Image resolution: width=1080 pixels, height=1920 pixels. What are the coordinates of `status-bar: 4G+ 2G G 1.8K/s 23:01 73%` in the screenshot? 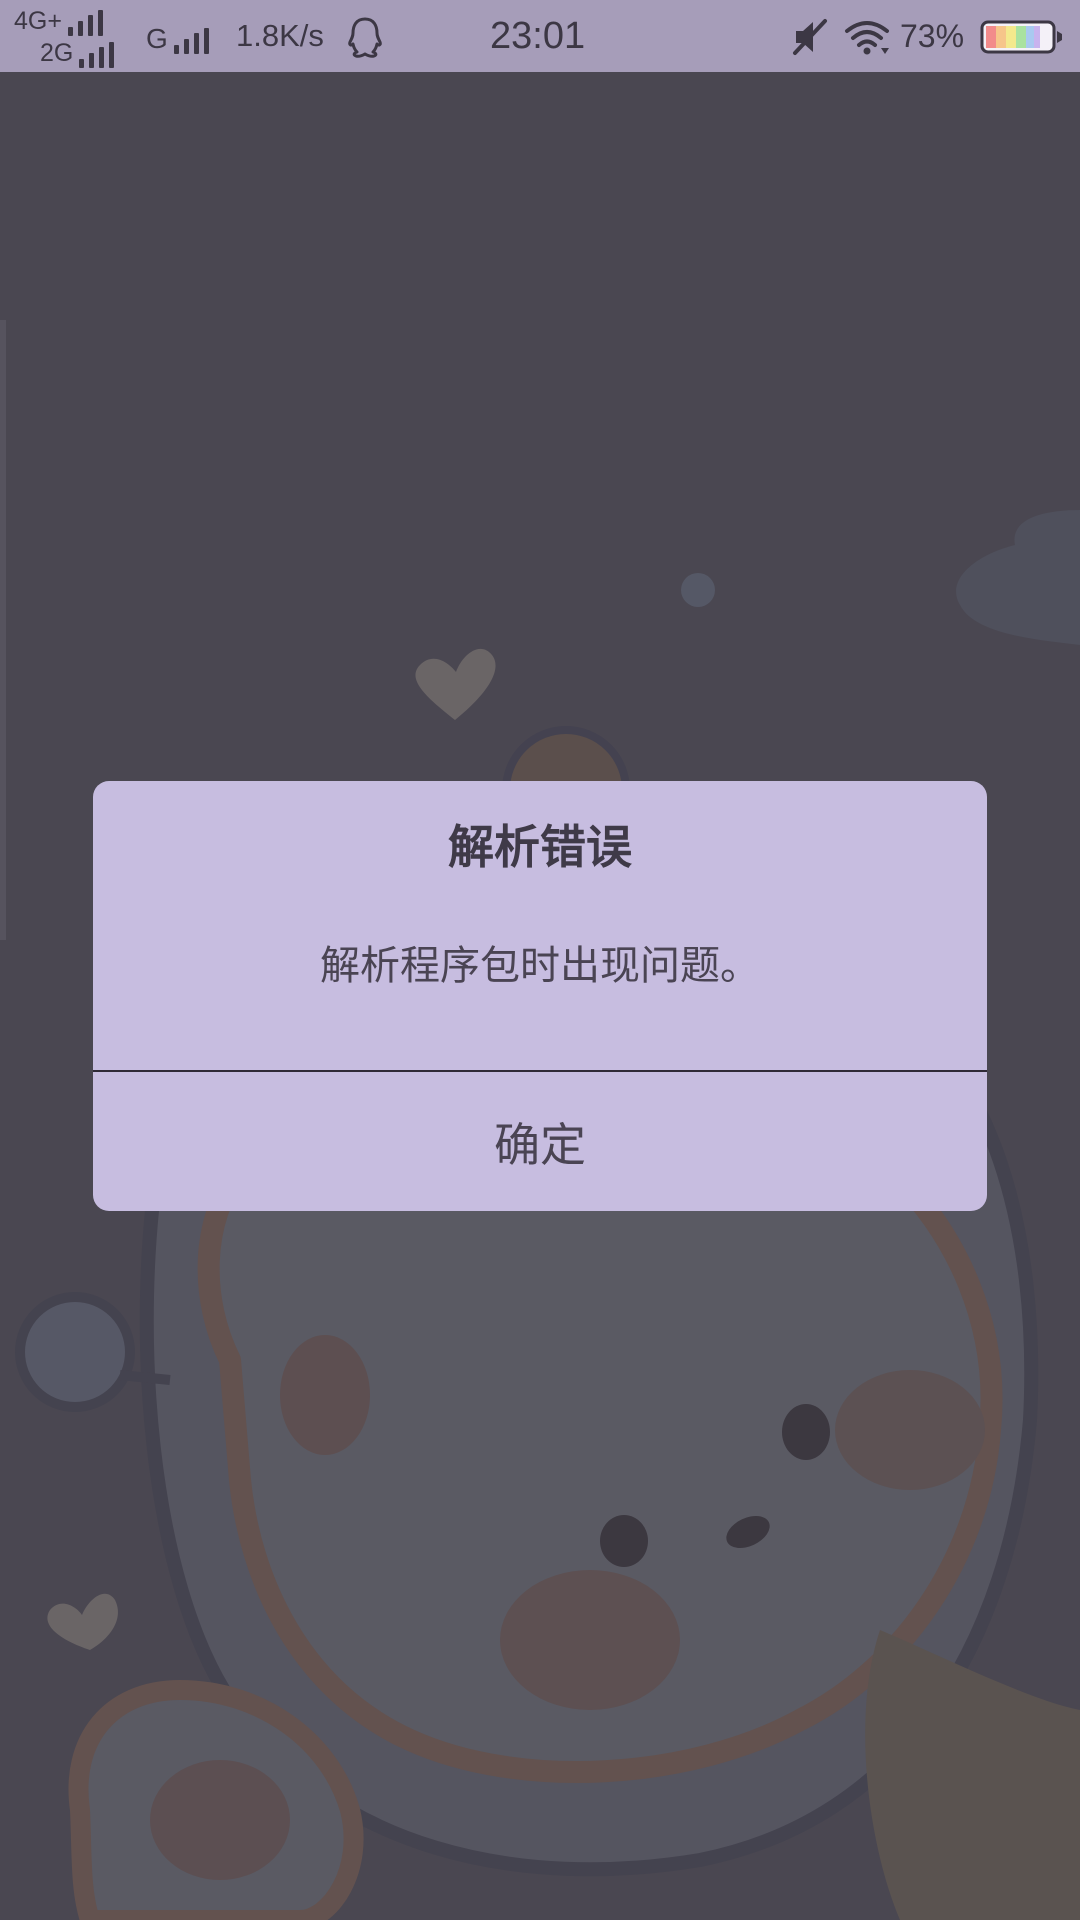 It's located at (540, 36).